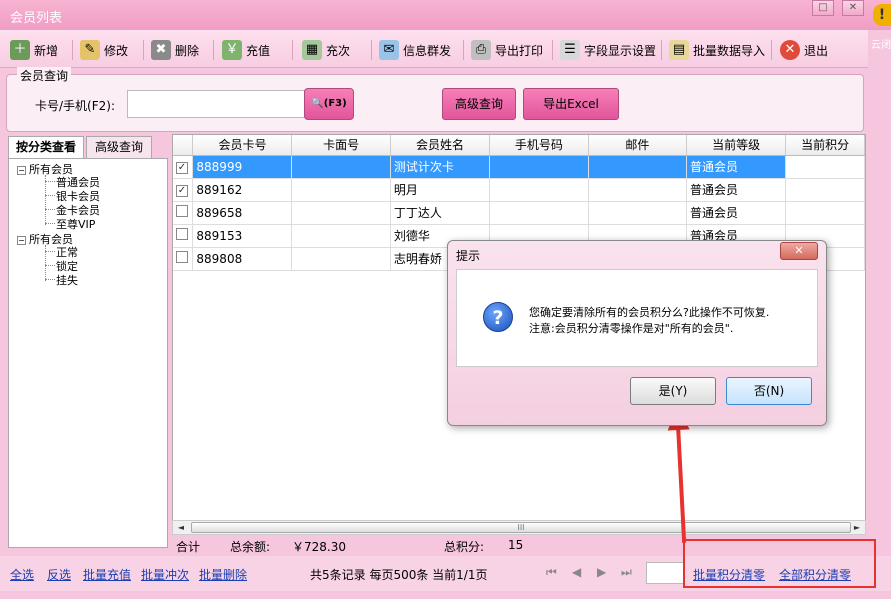  I want to click on tab-advanced-query: 高级查询, so click(119, 147).